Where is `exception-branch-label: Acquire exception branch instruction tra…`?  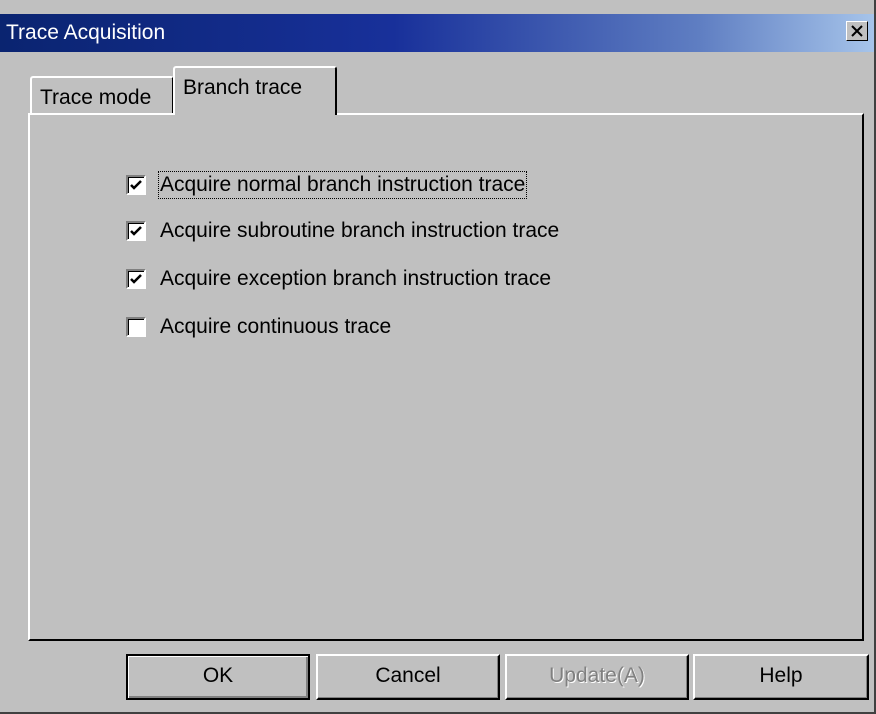 exception-branch-label: Acquire exception branch instruction tra… is located at coordinates (356, 278).